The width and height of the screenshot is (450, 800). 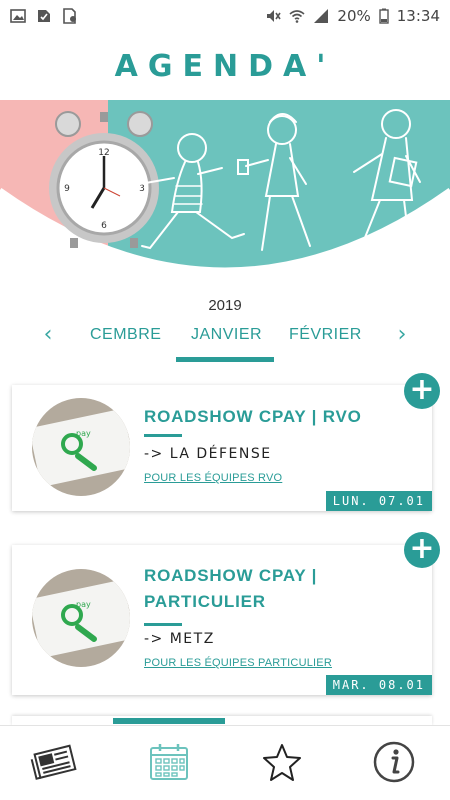 I want to click on year-label: 2019, so click(x=225, y=305).